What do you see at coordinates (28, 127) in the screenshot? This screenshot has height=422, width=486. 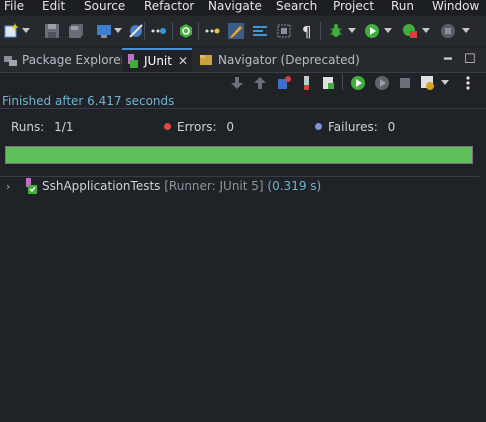 I see `runs-label: Runs:` at bounding box center [28, 127].